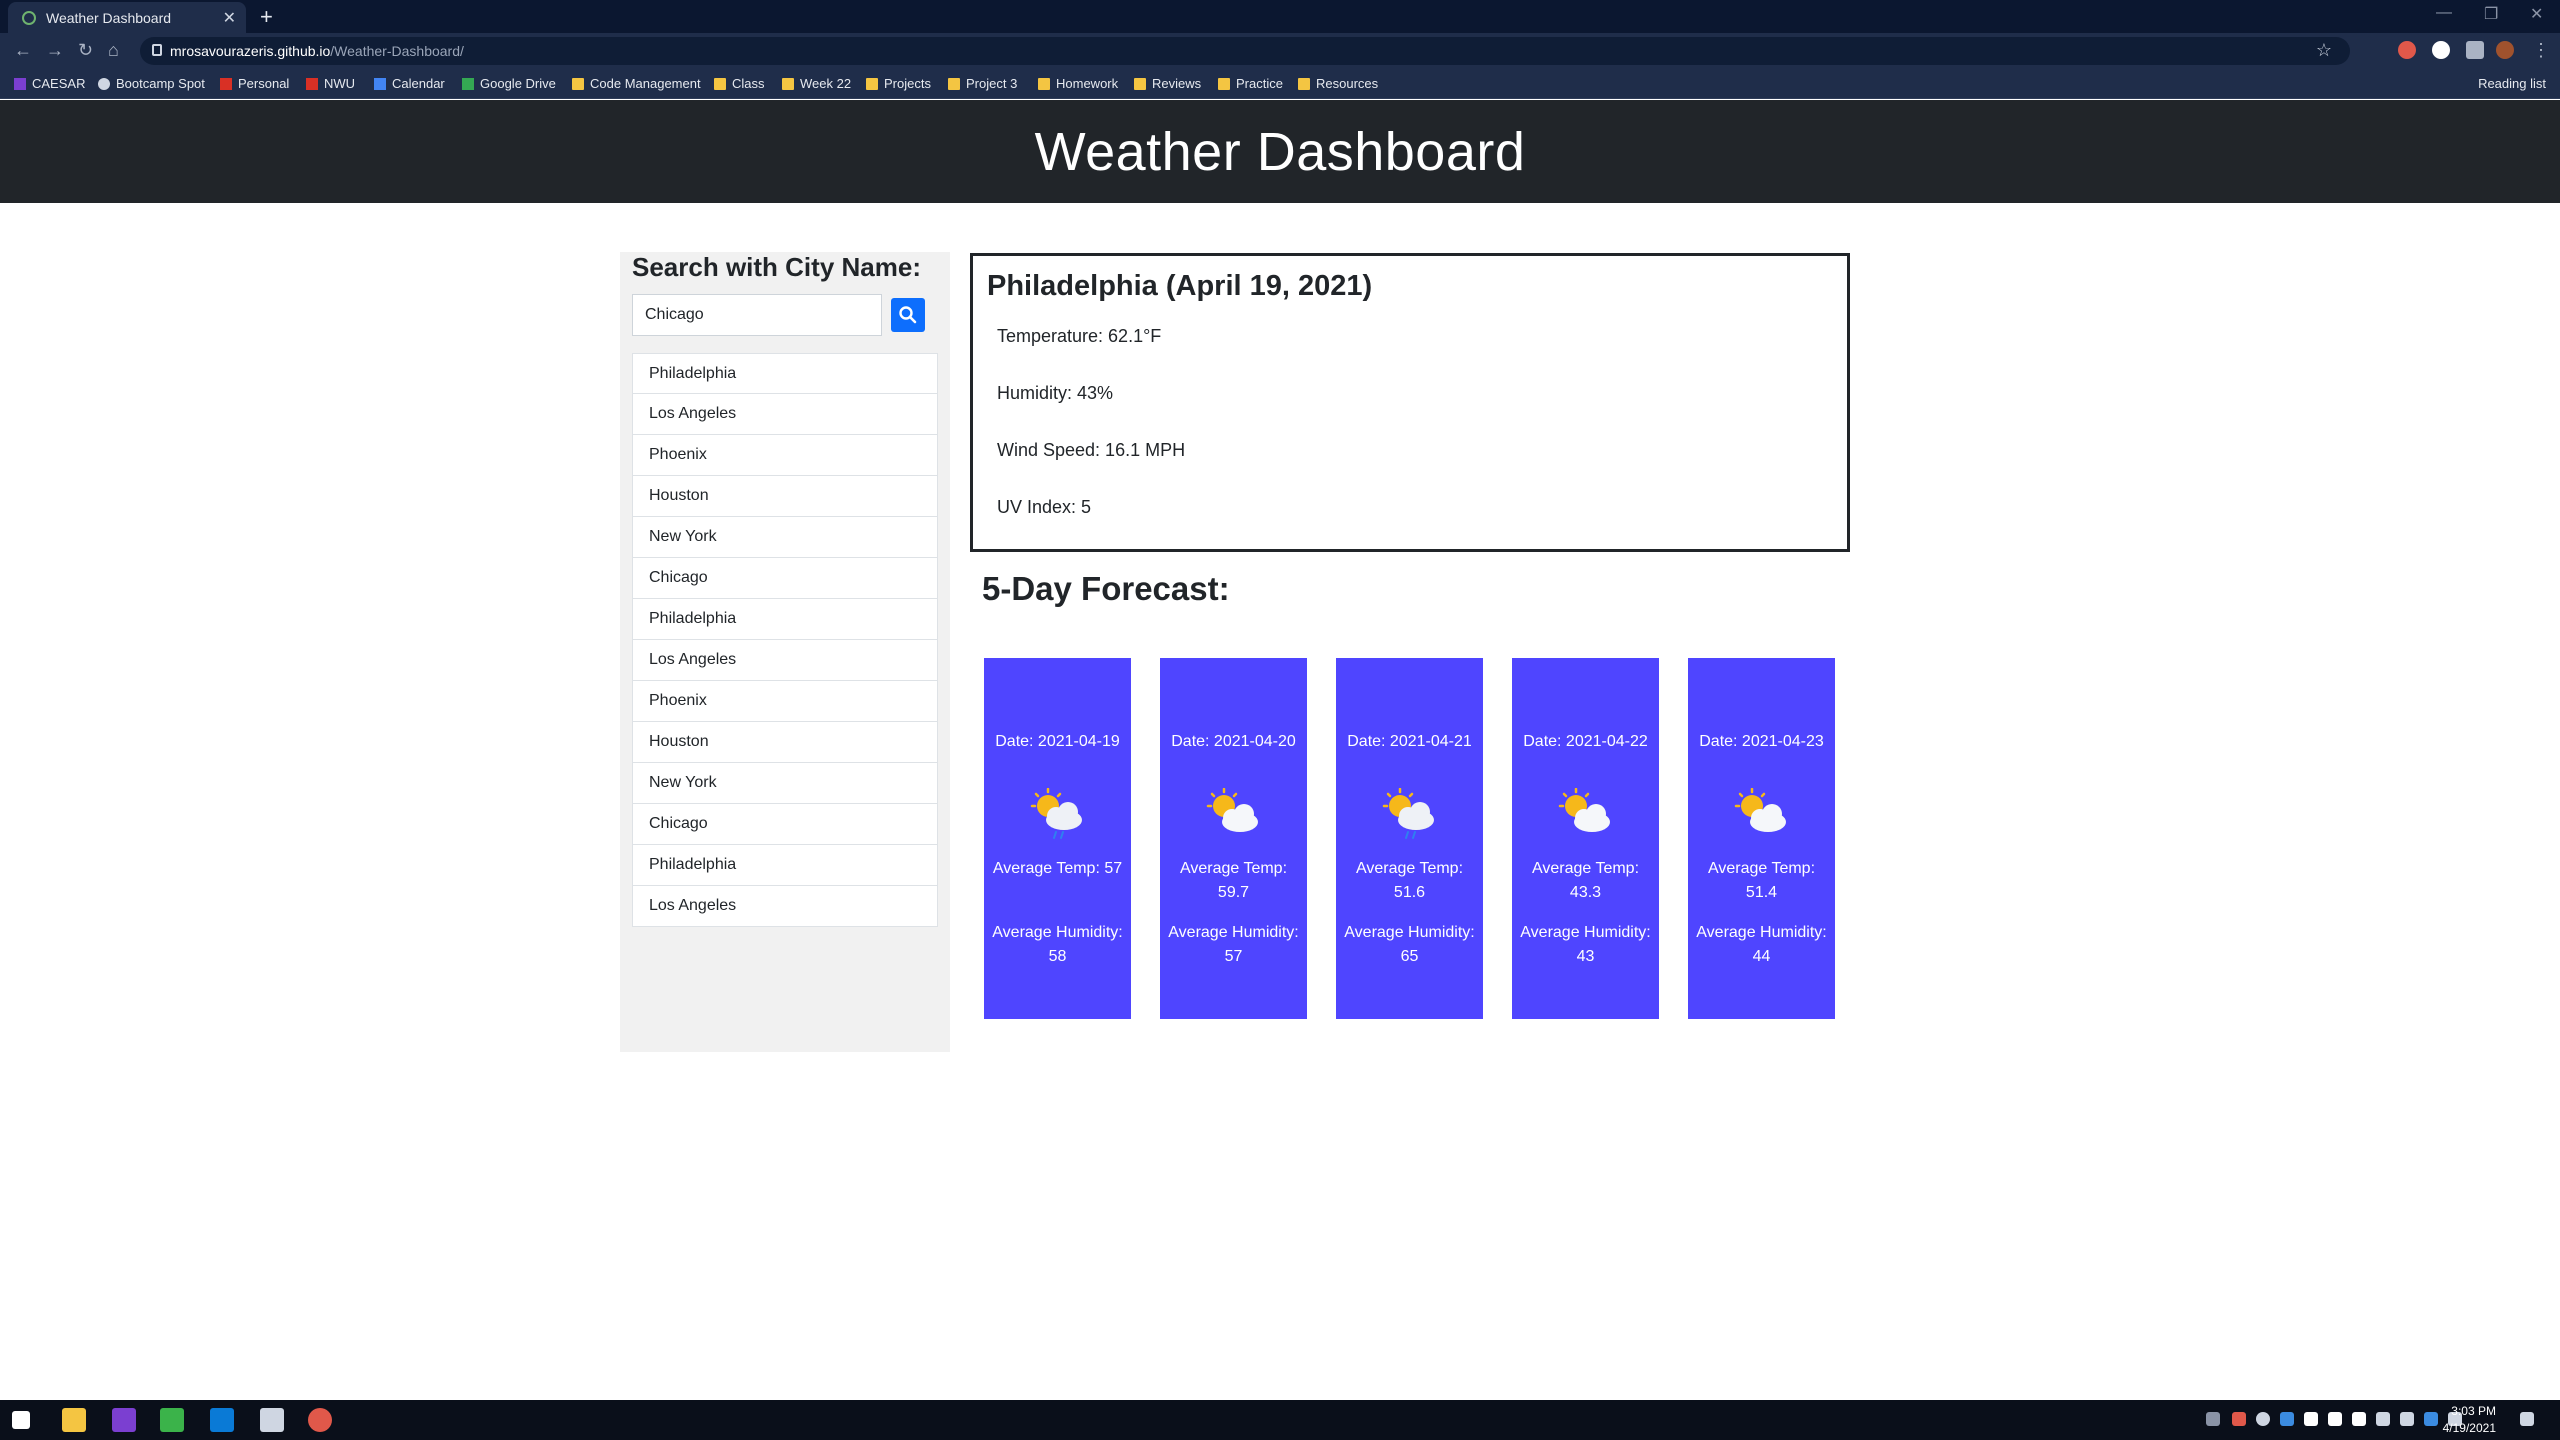 This screenshot has height=1440, width=2560. What do you see at coordinates (1408, 813) in the screenshot?
I see `sun-cloud-rain-icon` at bounding box center [1408, 813].